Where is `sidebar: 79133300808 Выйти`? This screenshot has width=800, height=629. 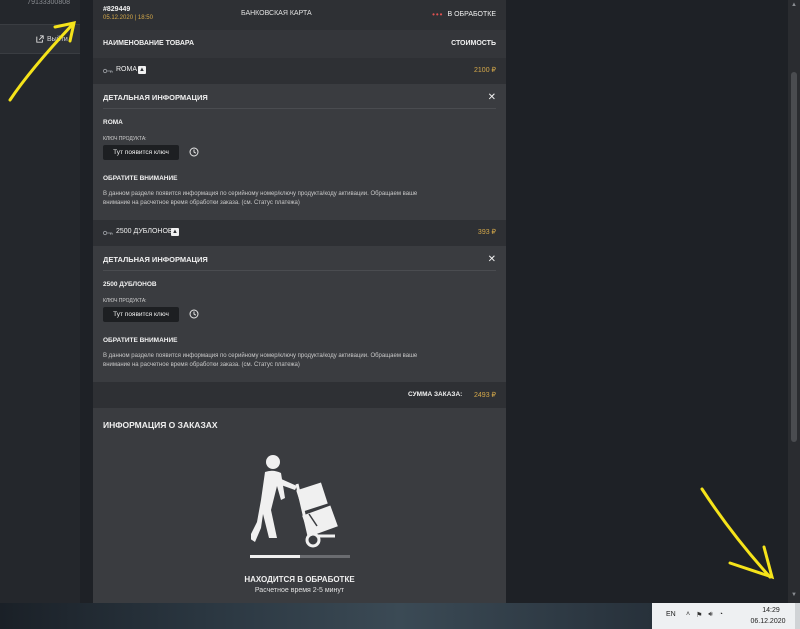 sidebar: 79133300808 Выйти is located at coordinates (40, 301).